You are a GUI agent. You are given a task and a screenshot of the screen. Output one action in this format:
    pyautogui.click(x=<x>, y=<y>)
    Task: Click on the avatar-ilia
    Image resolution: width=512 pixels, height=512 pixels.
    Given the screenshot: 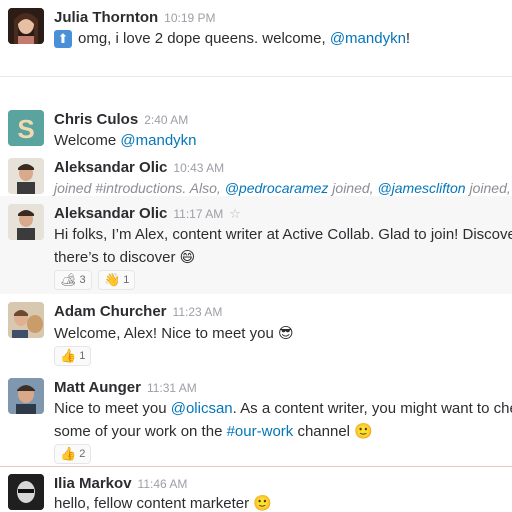 What is the action you would take?
    pyautogui.click(x=26, y=492)
    